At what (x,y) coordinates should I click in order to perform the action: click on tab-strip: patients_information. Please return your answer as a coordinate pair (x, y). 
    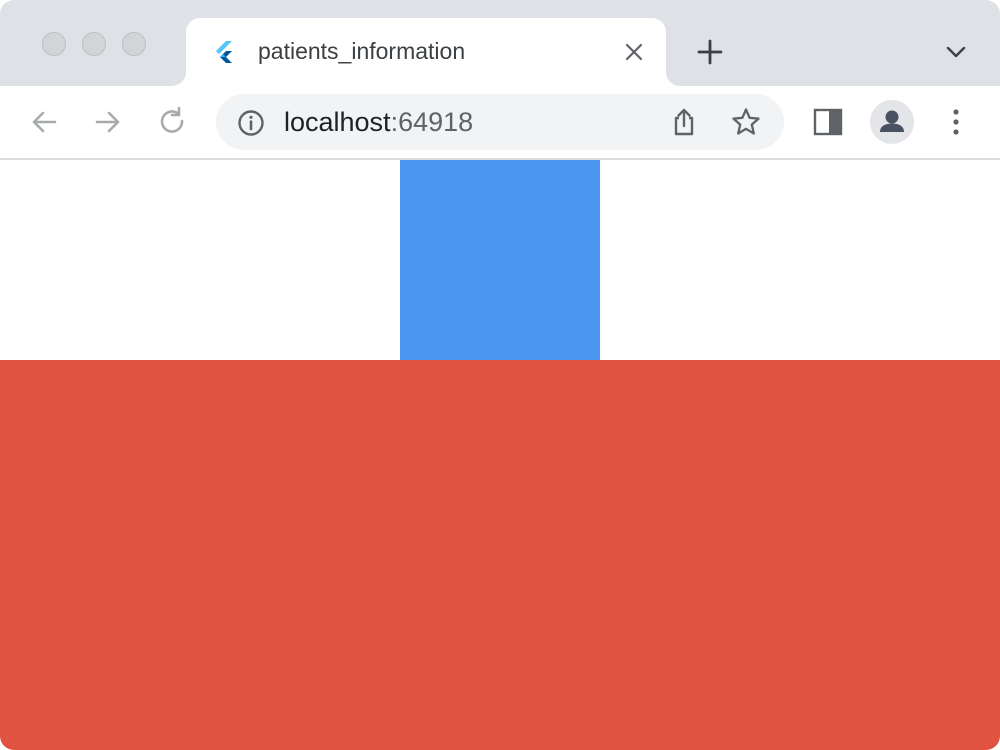
    Looking at the image, I should click on (500, 43).